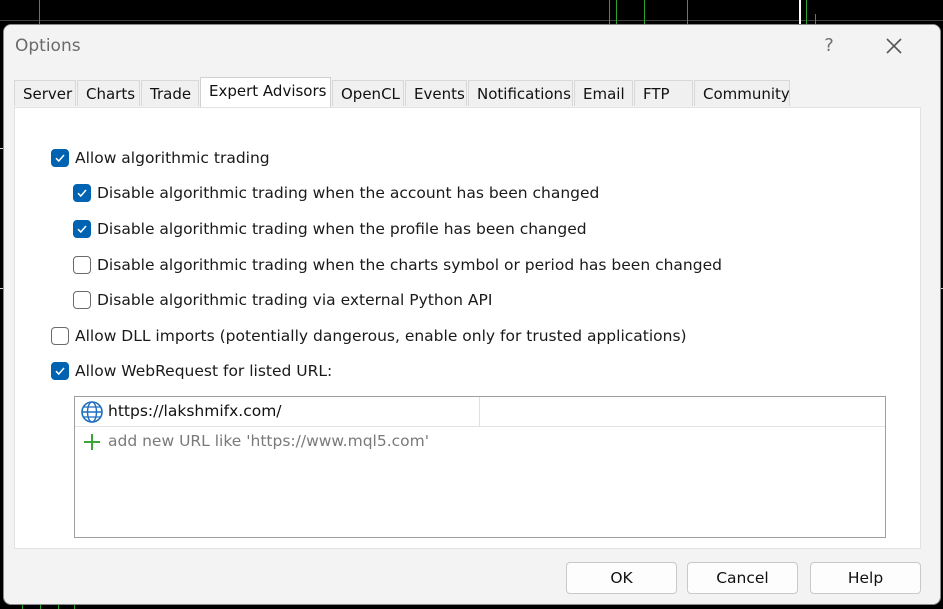 This screenshot has width=943, height=609. Describe the element at coordinates (195, 411) in the screenshot. I see `url-entry-text: https://lakshmifx.com/` at that location.